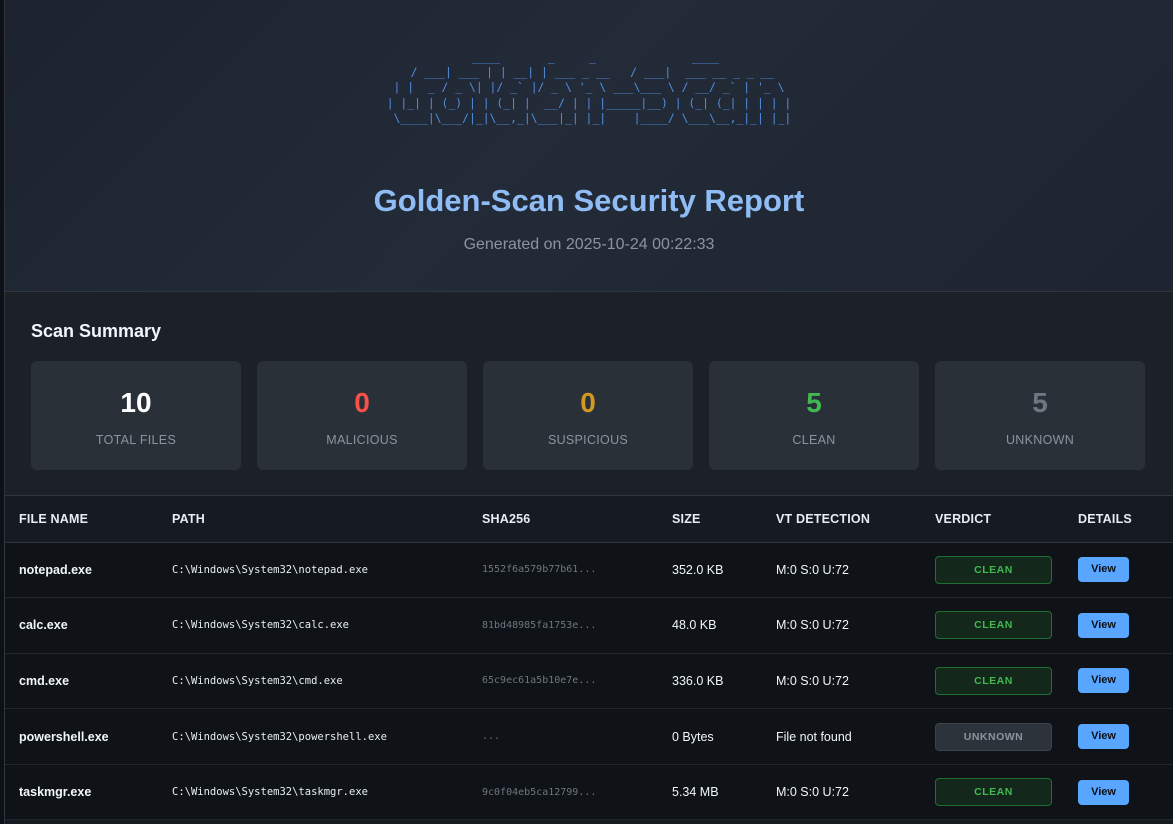 This screenshot has width=1173, height=824. I want to click on card-label: SUSPICIOUS, so click(588, 440).